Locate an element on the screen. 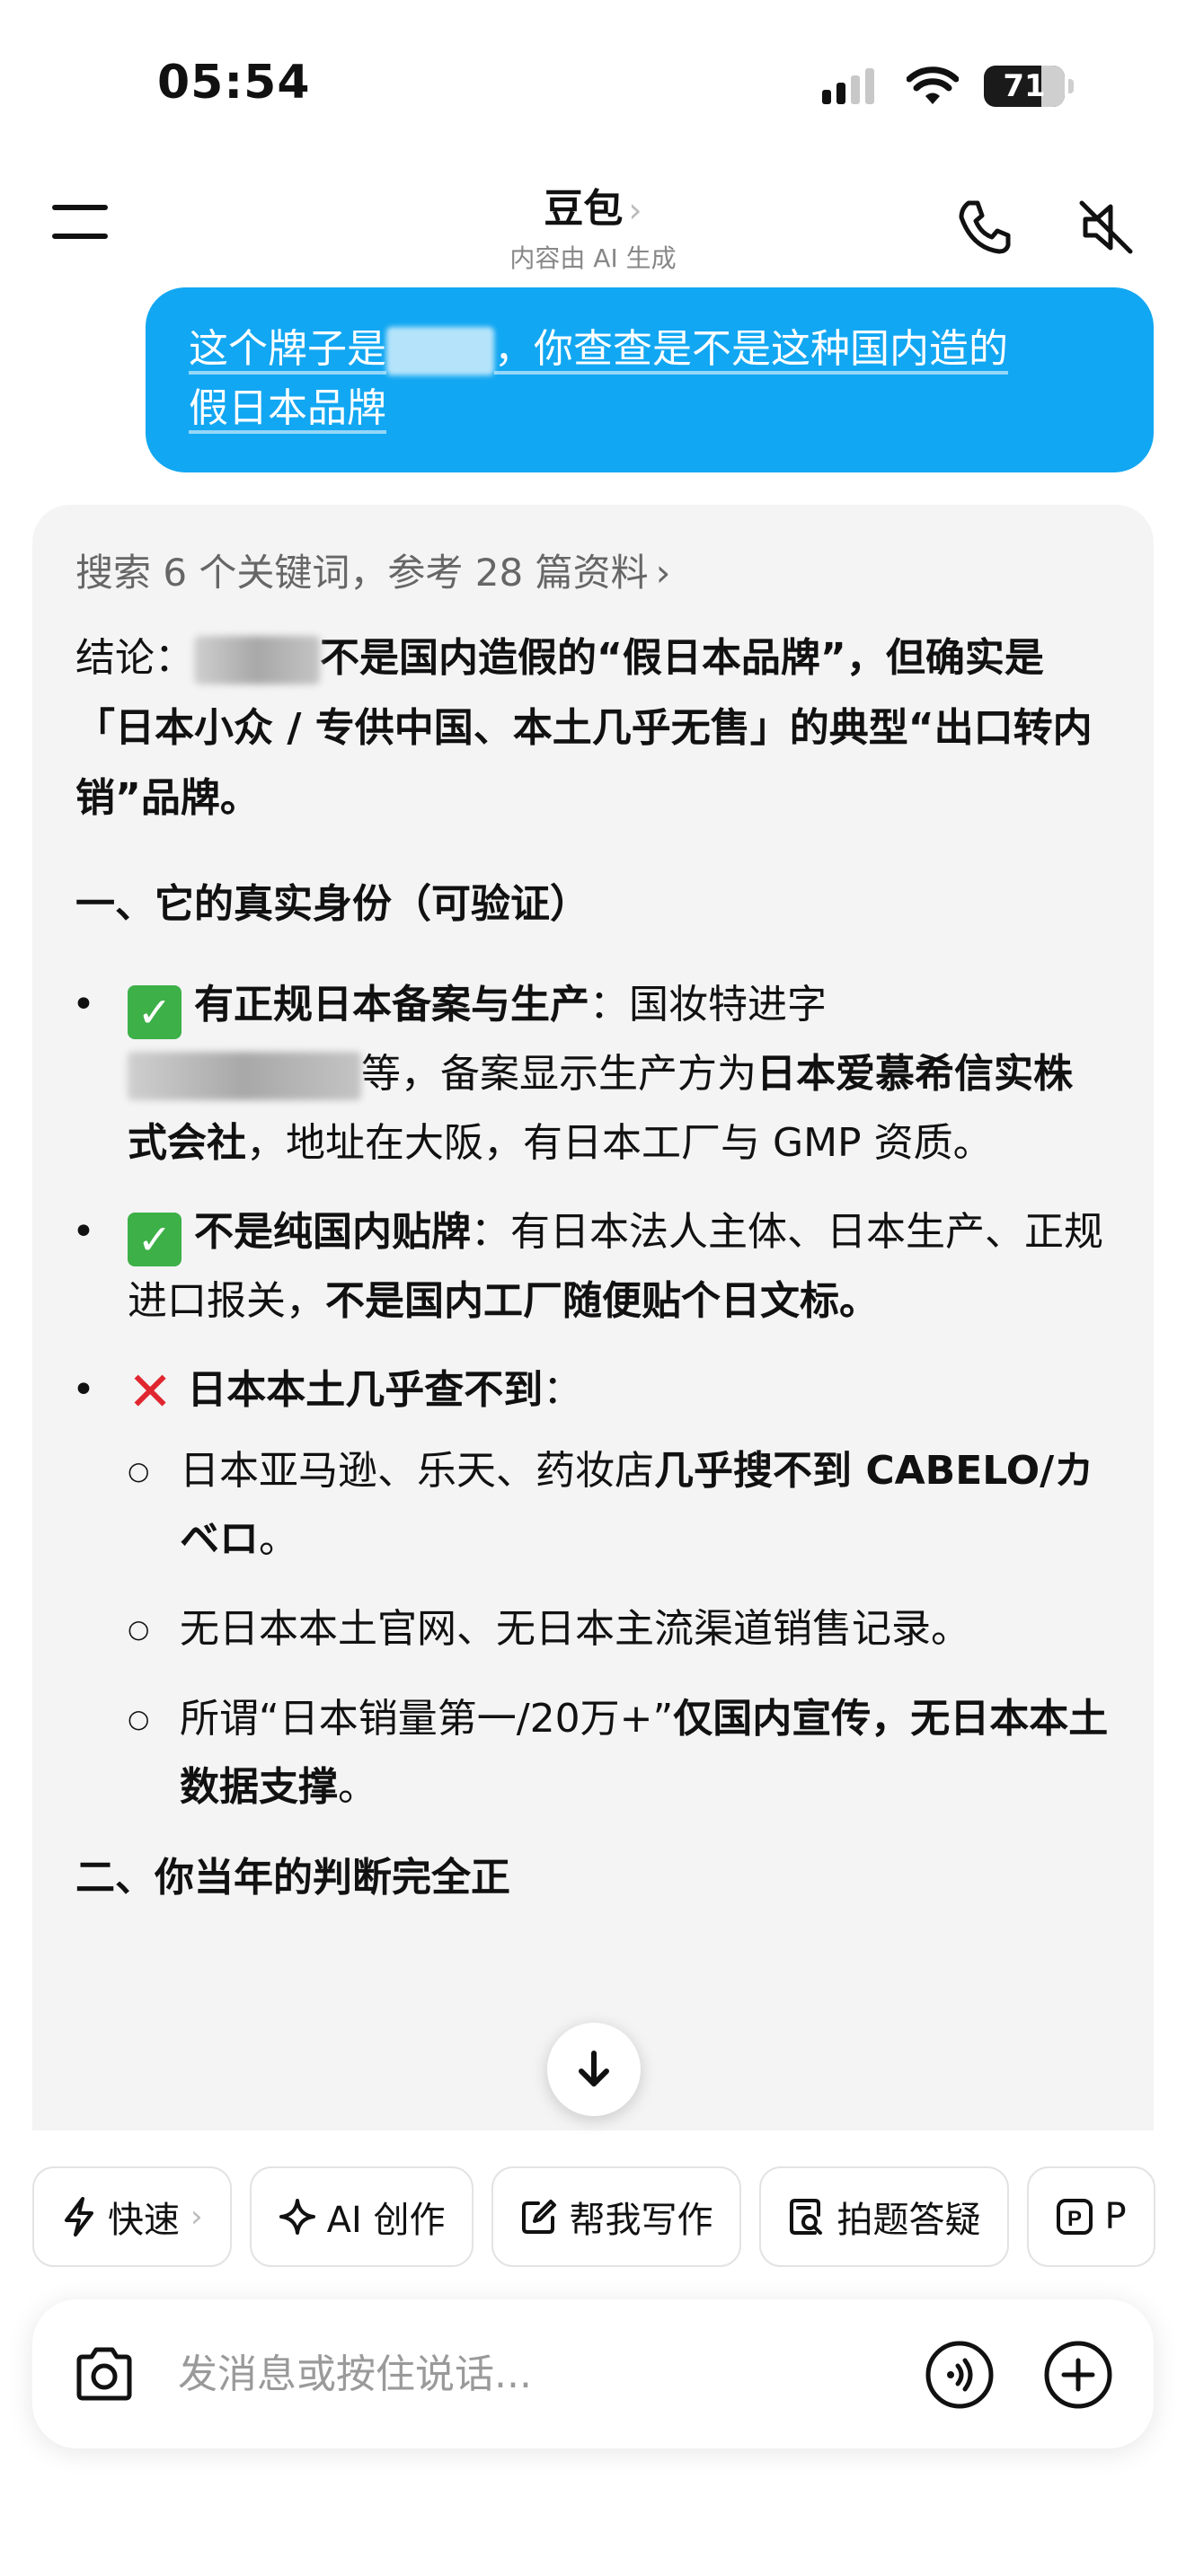 The image size is (1186, 2576). plus-icon is located at coordinates (1078, 2375).